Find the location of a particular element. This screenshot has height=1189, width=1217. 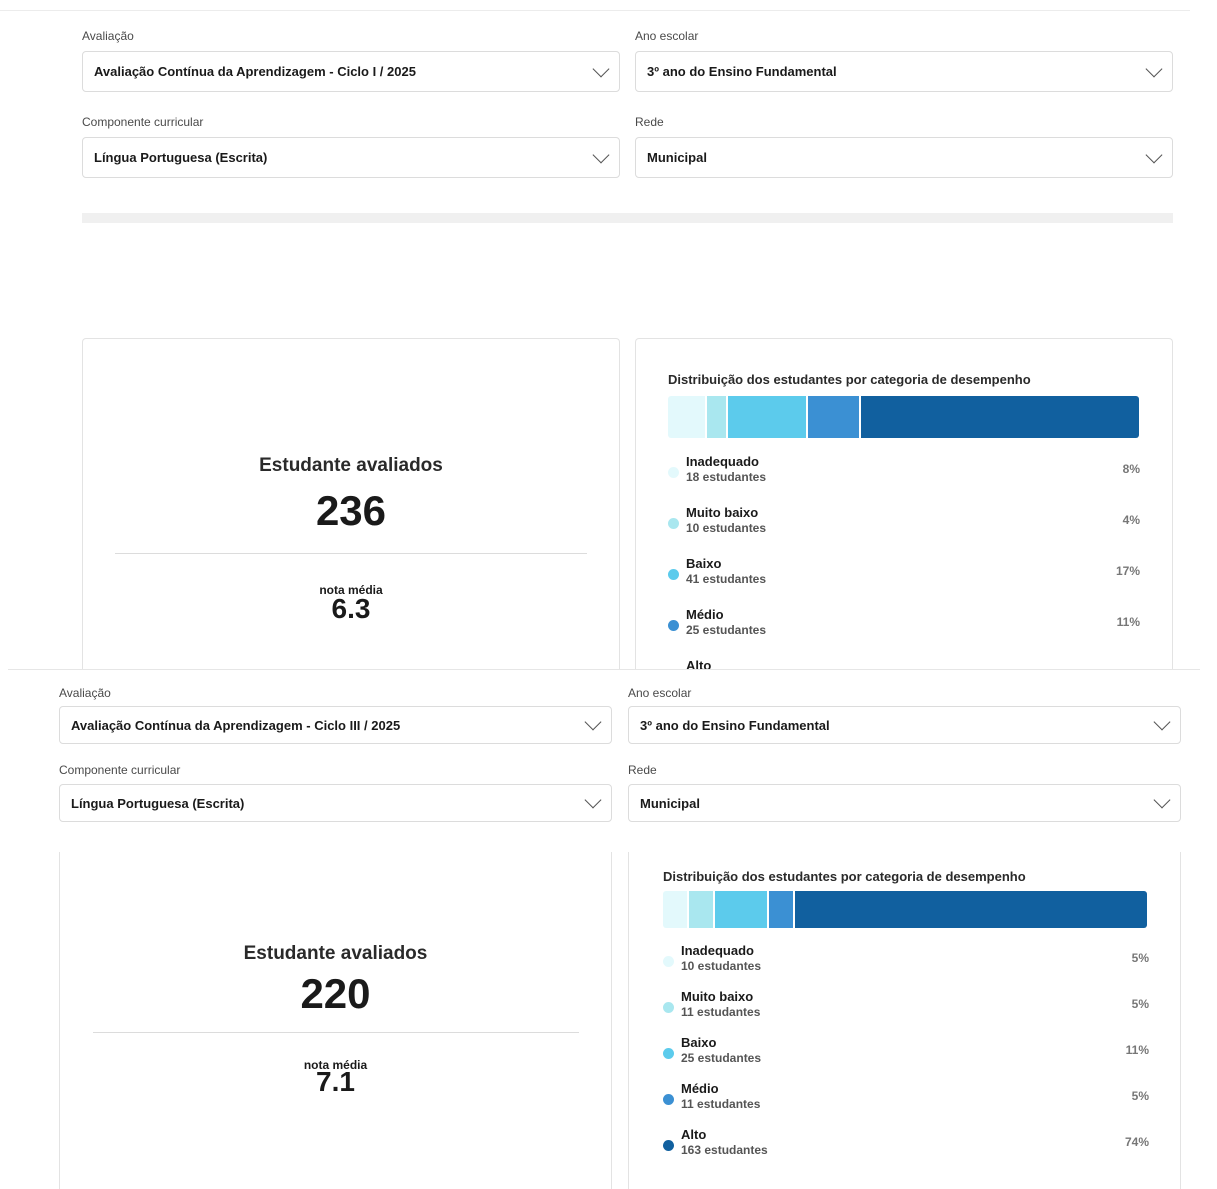

category-percent: 8% is located at coordinates (1131, 469).